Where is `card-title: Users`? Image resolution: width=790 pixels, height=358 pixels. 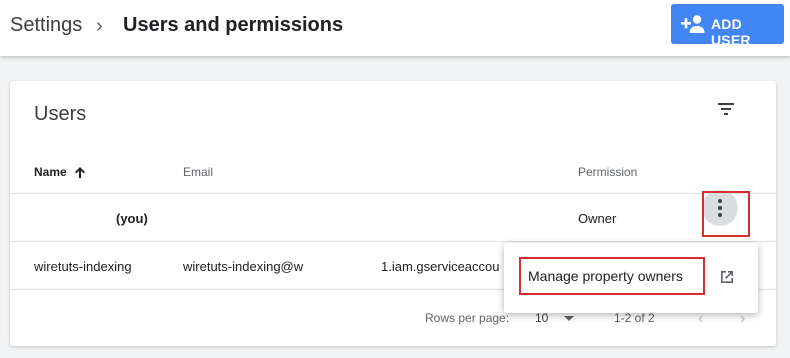 card-title: Users is located at coordinates (60, 114).